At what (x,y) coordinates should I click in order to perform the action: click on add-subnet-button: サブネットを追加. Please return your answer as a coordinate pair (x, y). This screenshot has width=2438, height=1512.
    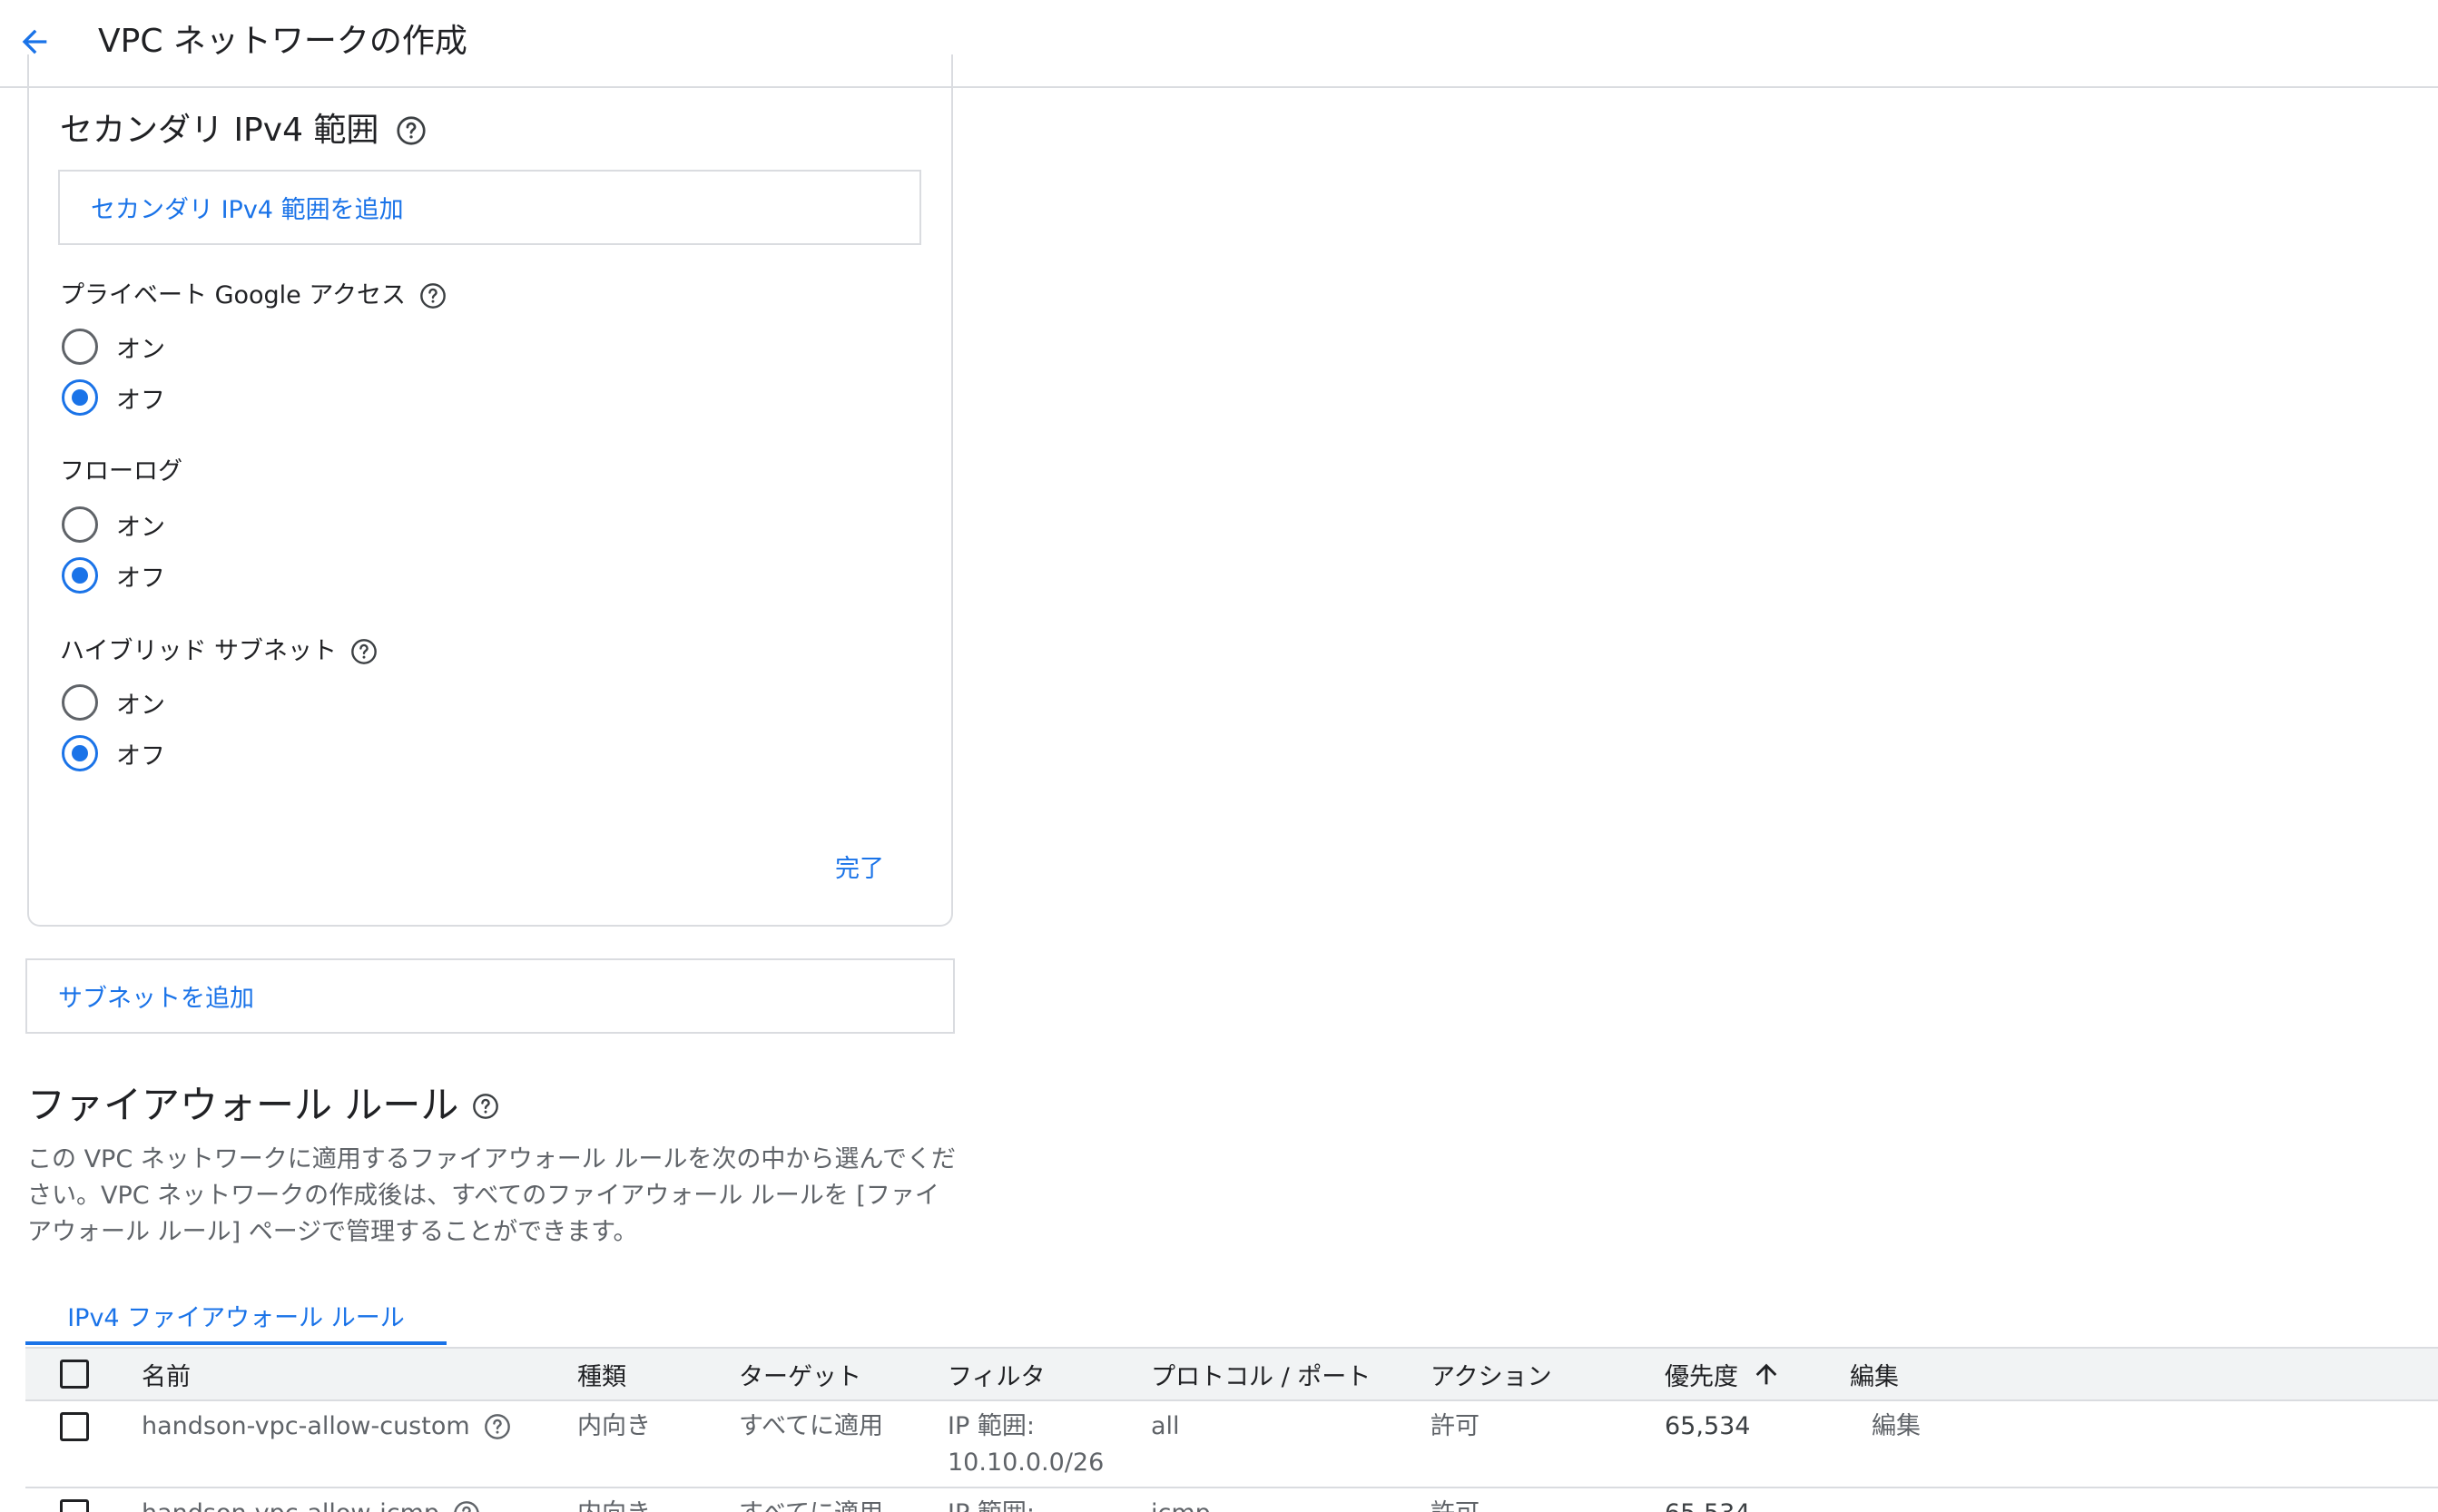
    Looking at the image, I should click on (490, 996).